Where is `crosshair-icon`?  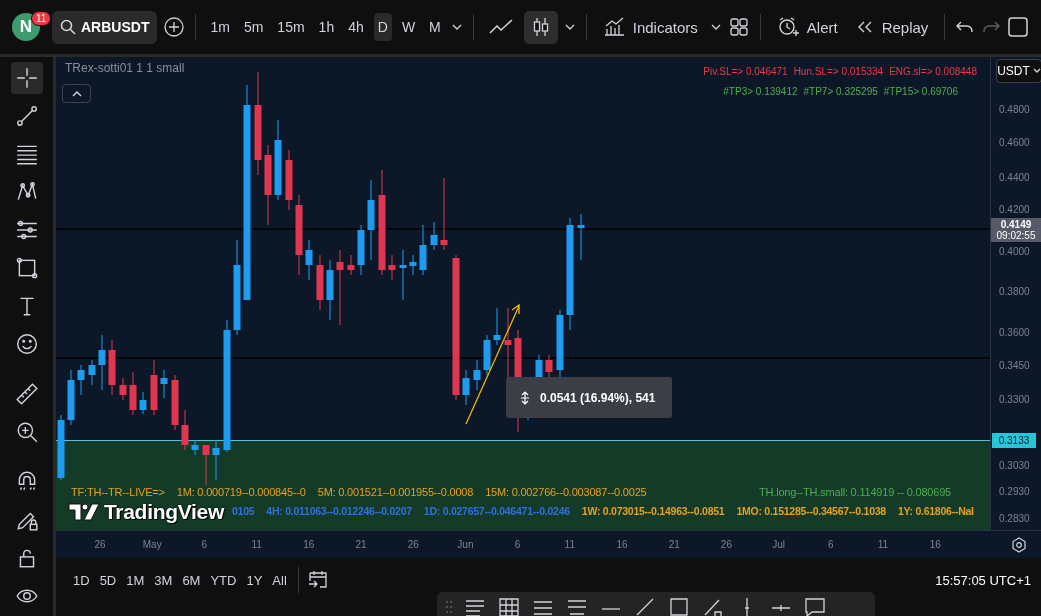 crosshair-icon is located at coordinates (26, 78).